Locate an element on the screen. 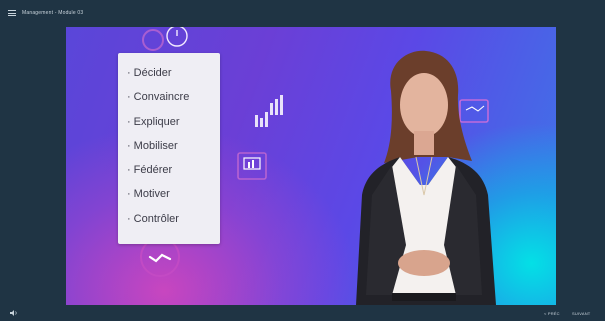 The width and height of the screenshot is (605, 321). prev-button: < PRÉC is located at coordinates (552, 313).